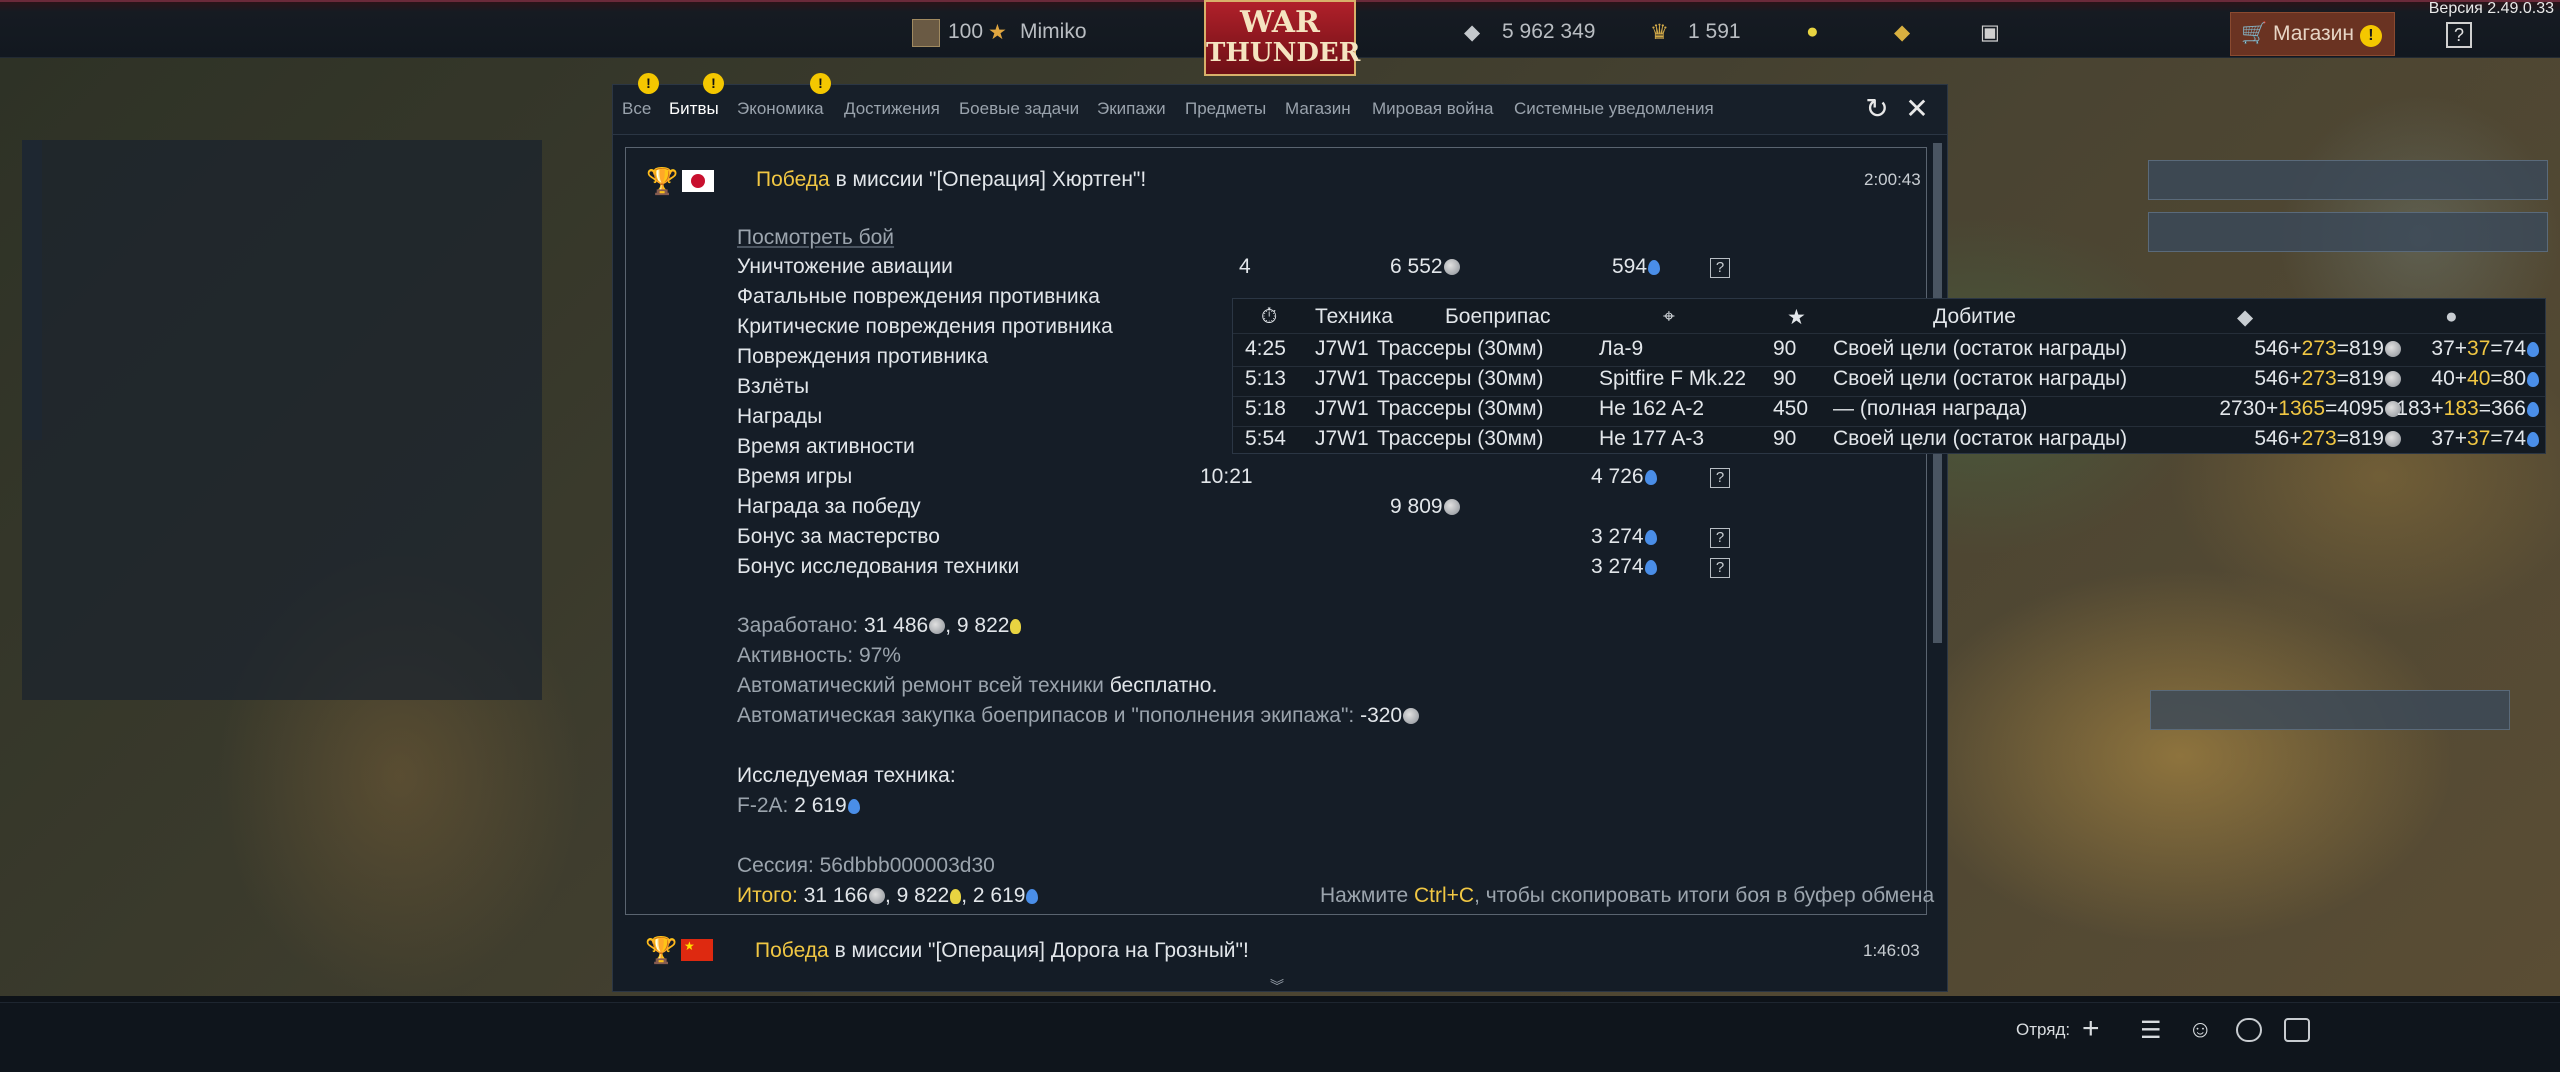 The width and height of the screenshot is (2560, 1072). I want to click on report-time: 1:46:03, so click(1891, 950).